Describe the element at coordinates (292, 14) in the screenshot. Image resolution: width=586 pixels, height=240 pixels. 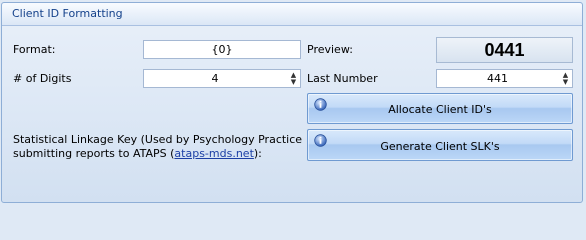
I see `group-header: Client ID Formatting` at that location.